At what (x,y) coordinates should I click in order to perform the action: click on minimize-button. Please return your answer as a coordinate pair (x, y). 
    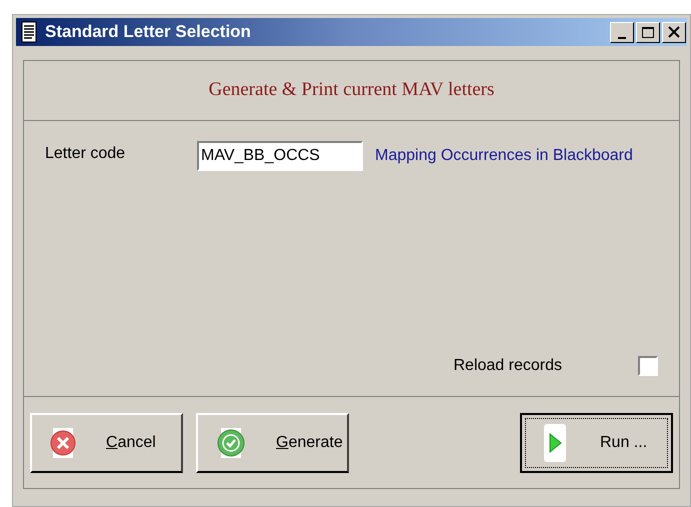
    Looking at the image, I should click on (622, 32).